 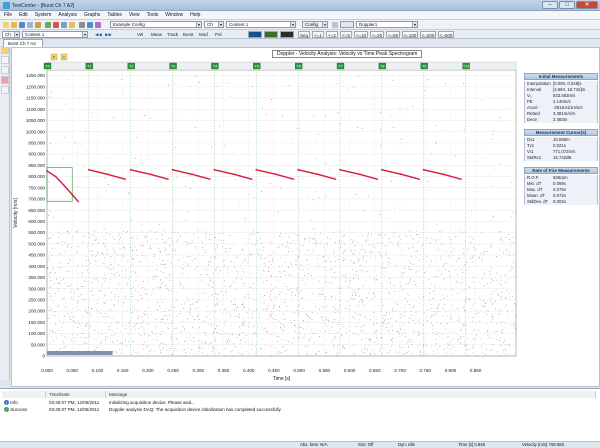 I want to click on zoom-seq-button: Seq, so click(x=304, y=34).